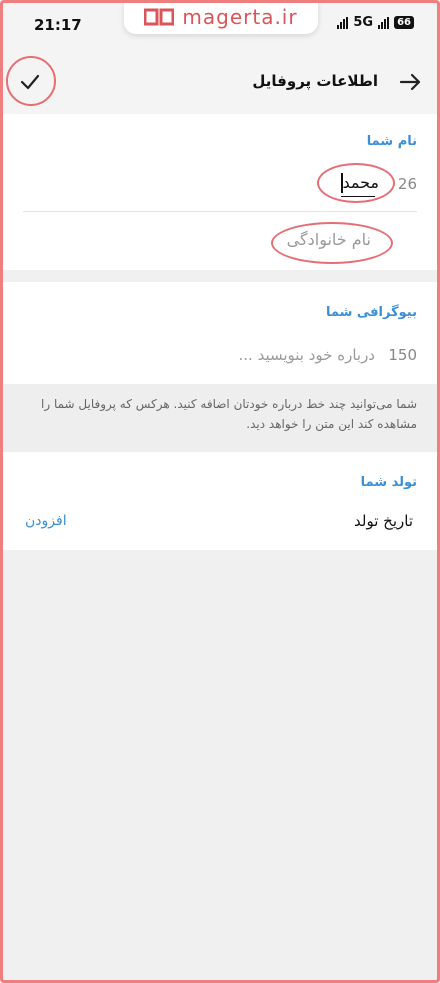 Image resolution: width=440 pixels, height=983 pixels. Describe the element at coordinates (407, 184) in the screenshot. I see `first-name-counter: 26` at that location.